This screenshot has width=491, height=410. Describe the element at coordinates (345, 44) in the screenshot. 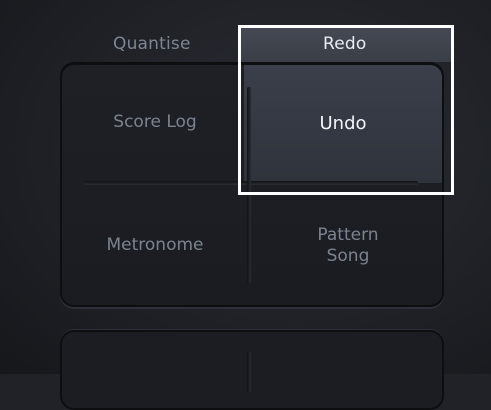

I see `redo-label: Redo` at that location.